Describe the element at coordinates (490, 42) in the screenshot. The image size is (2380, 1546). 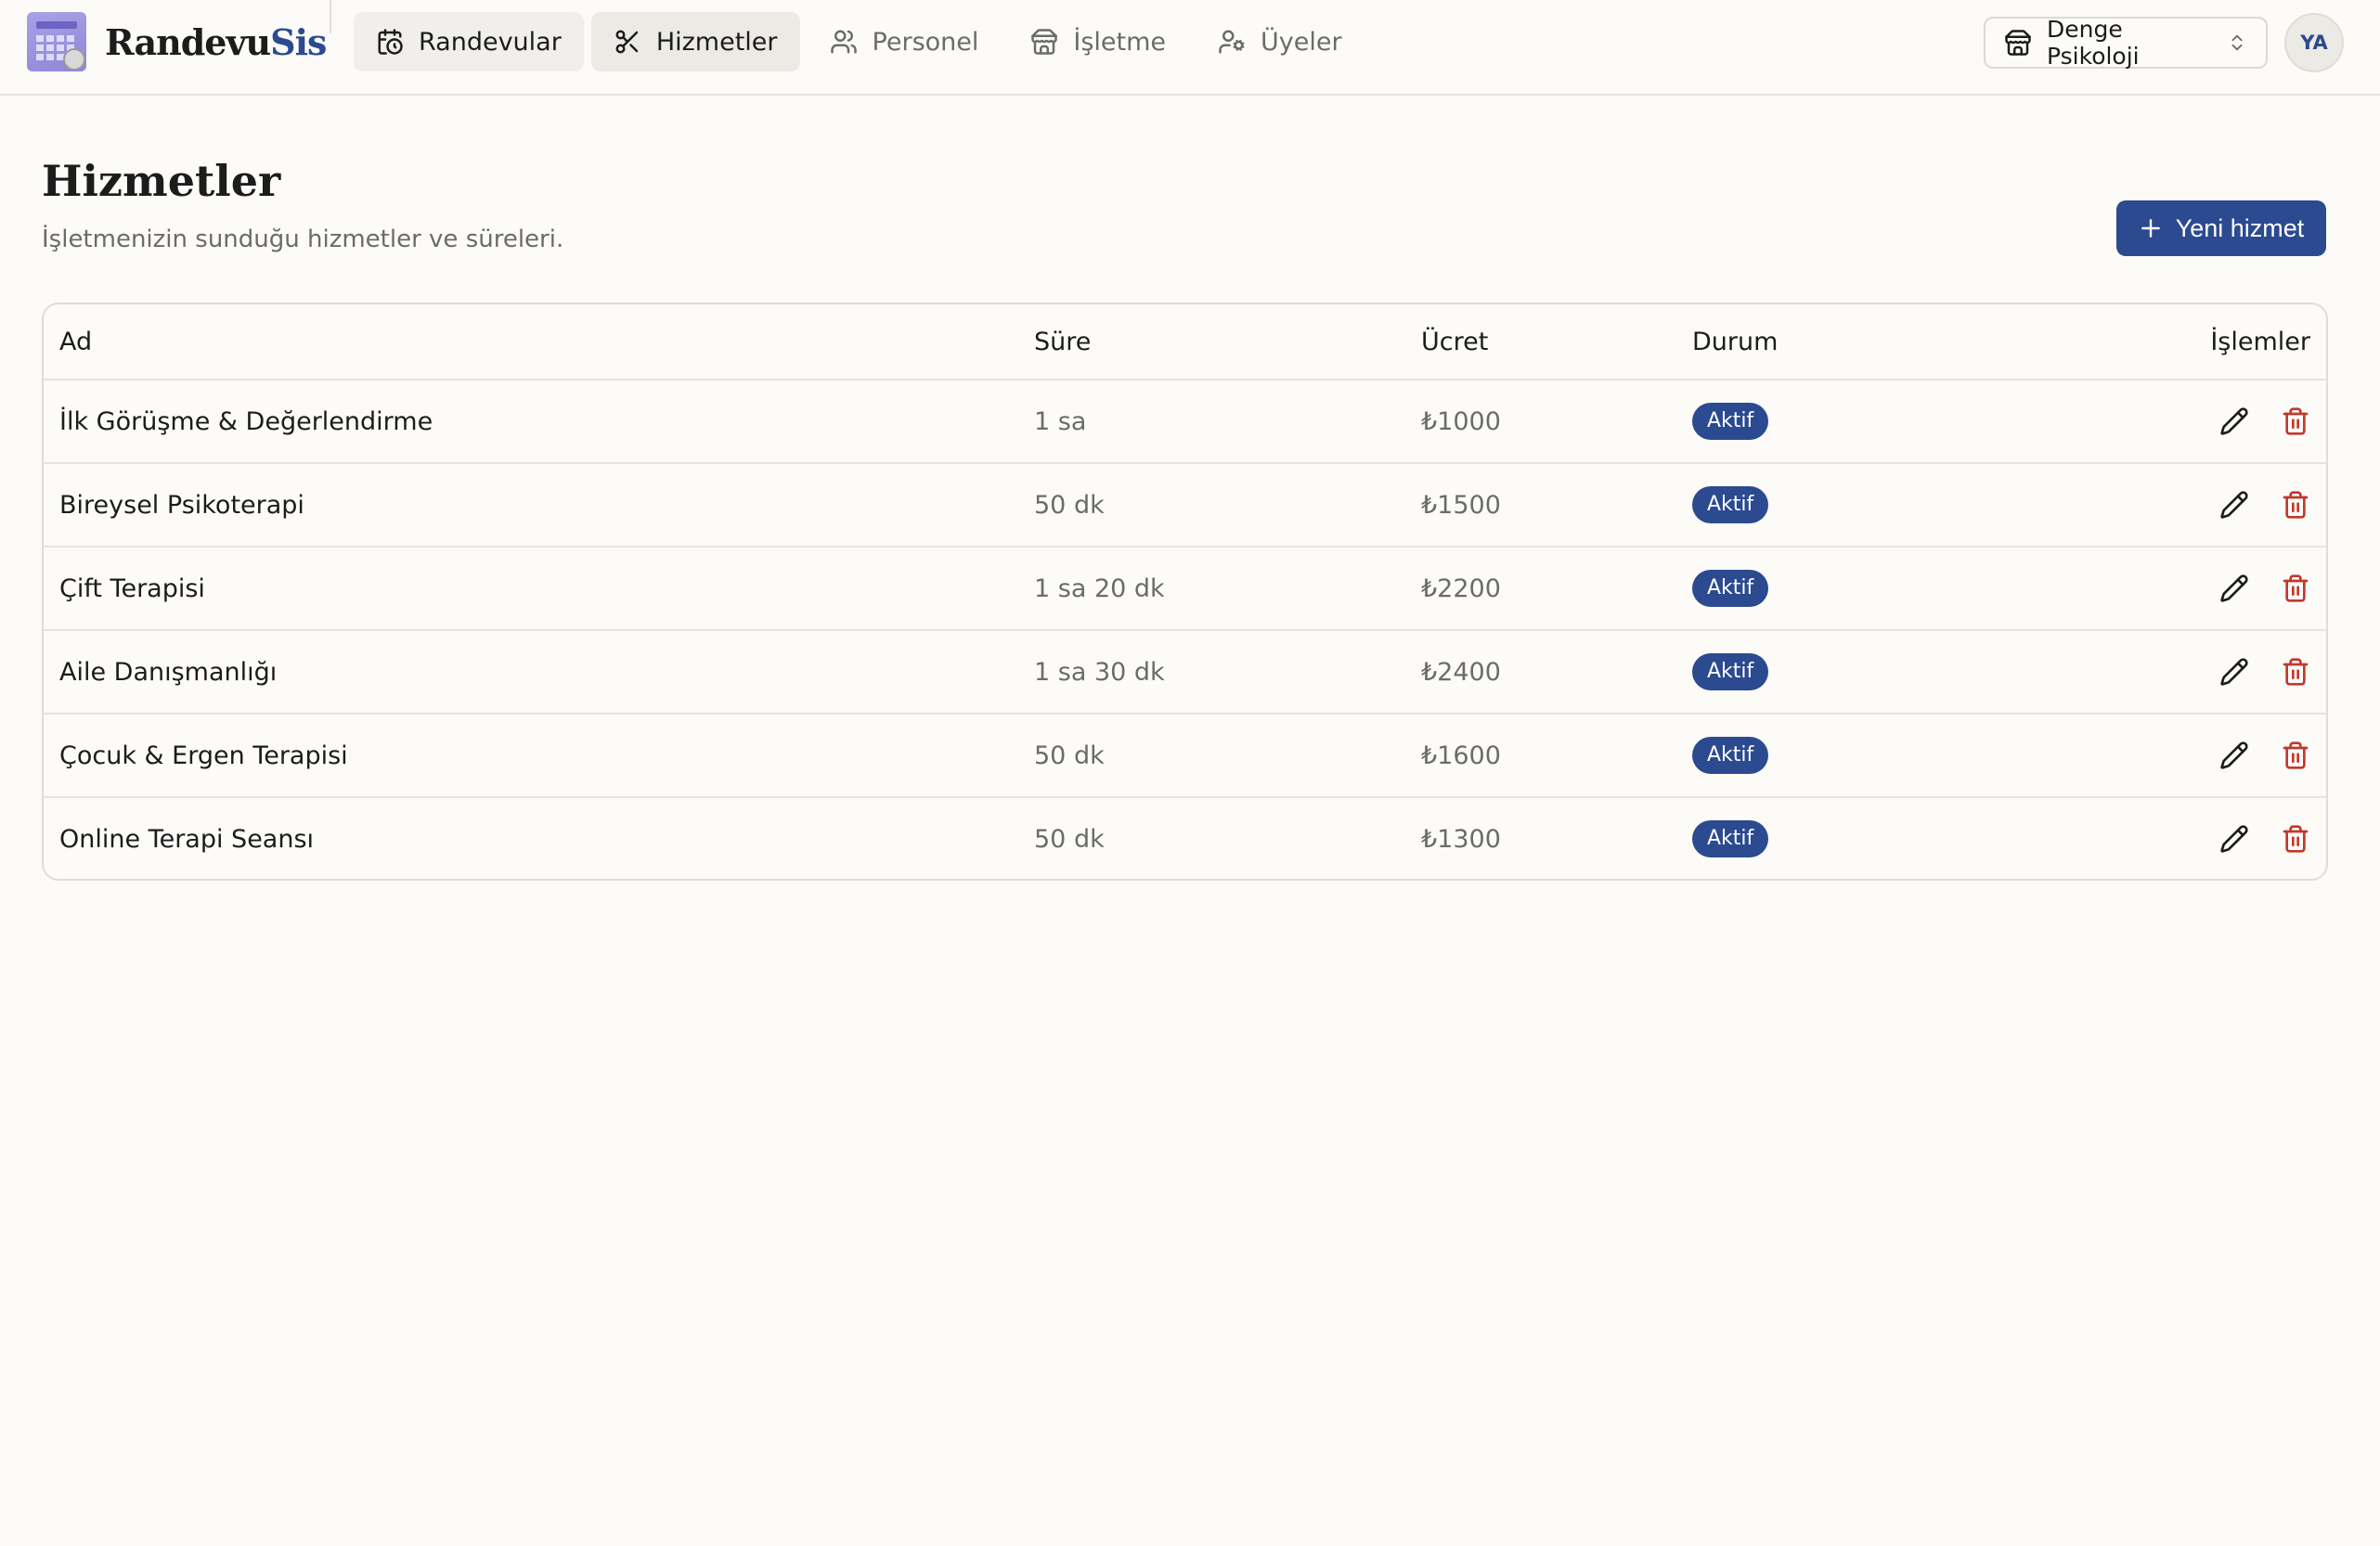
I see `nav-label: Randevular` at that location.